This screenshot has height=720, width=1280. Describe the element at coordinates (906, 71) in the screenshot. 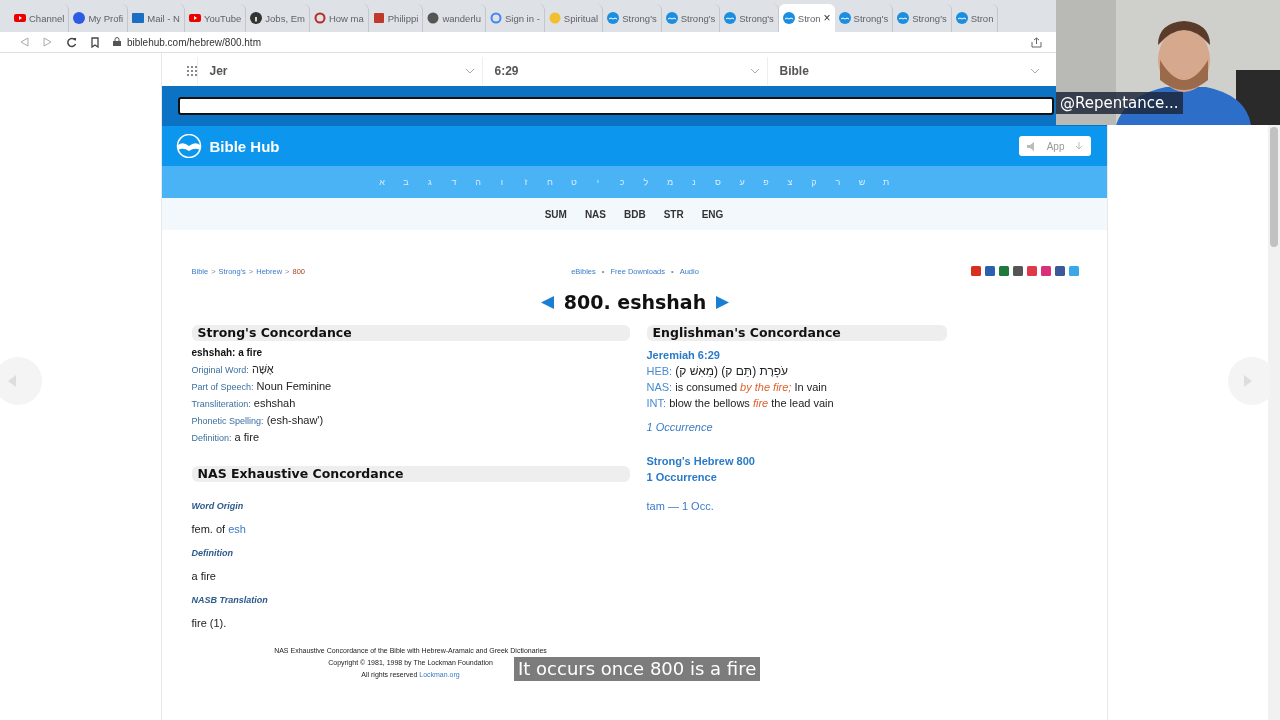

I see `dropdown: Bible` at that location.